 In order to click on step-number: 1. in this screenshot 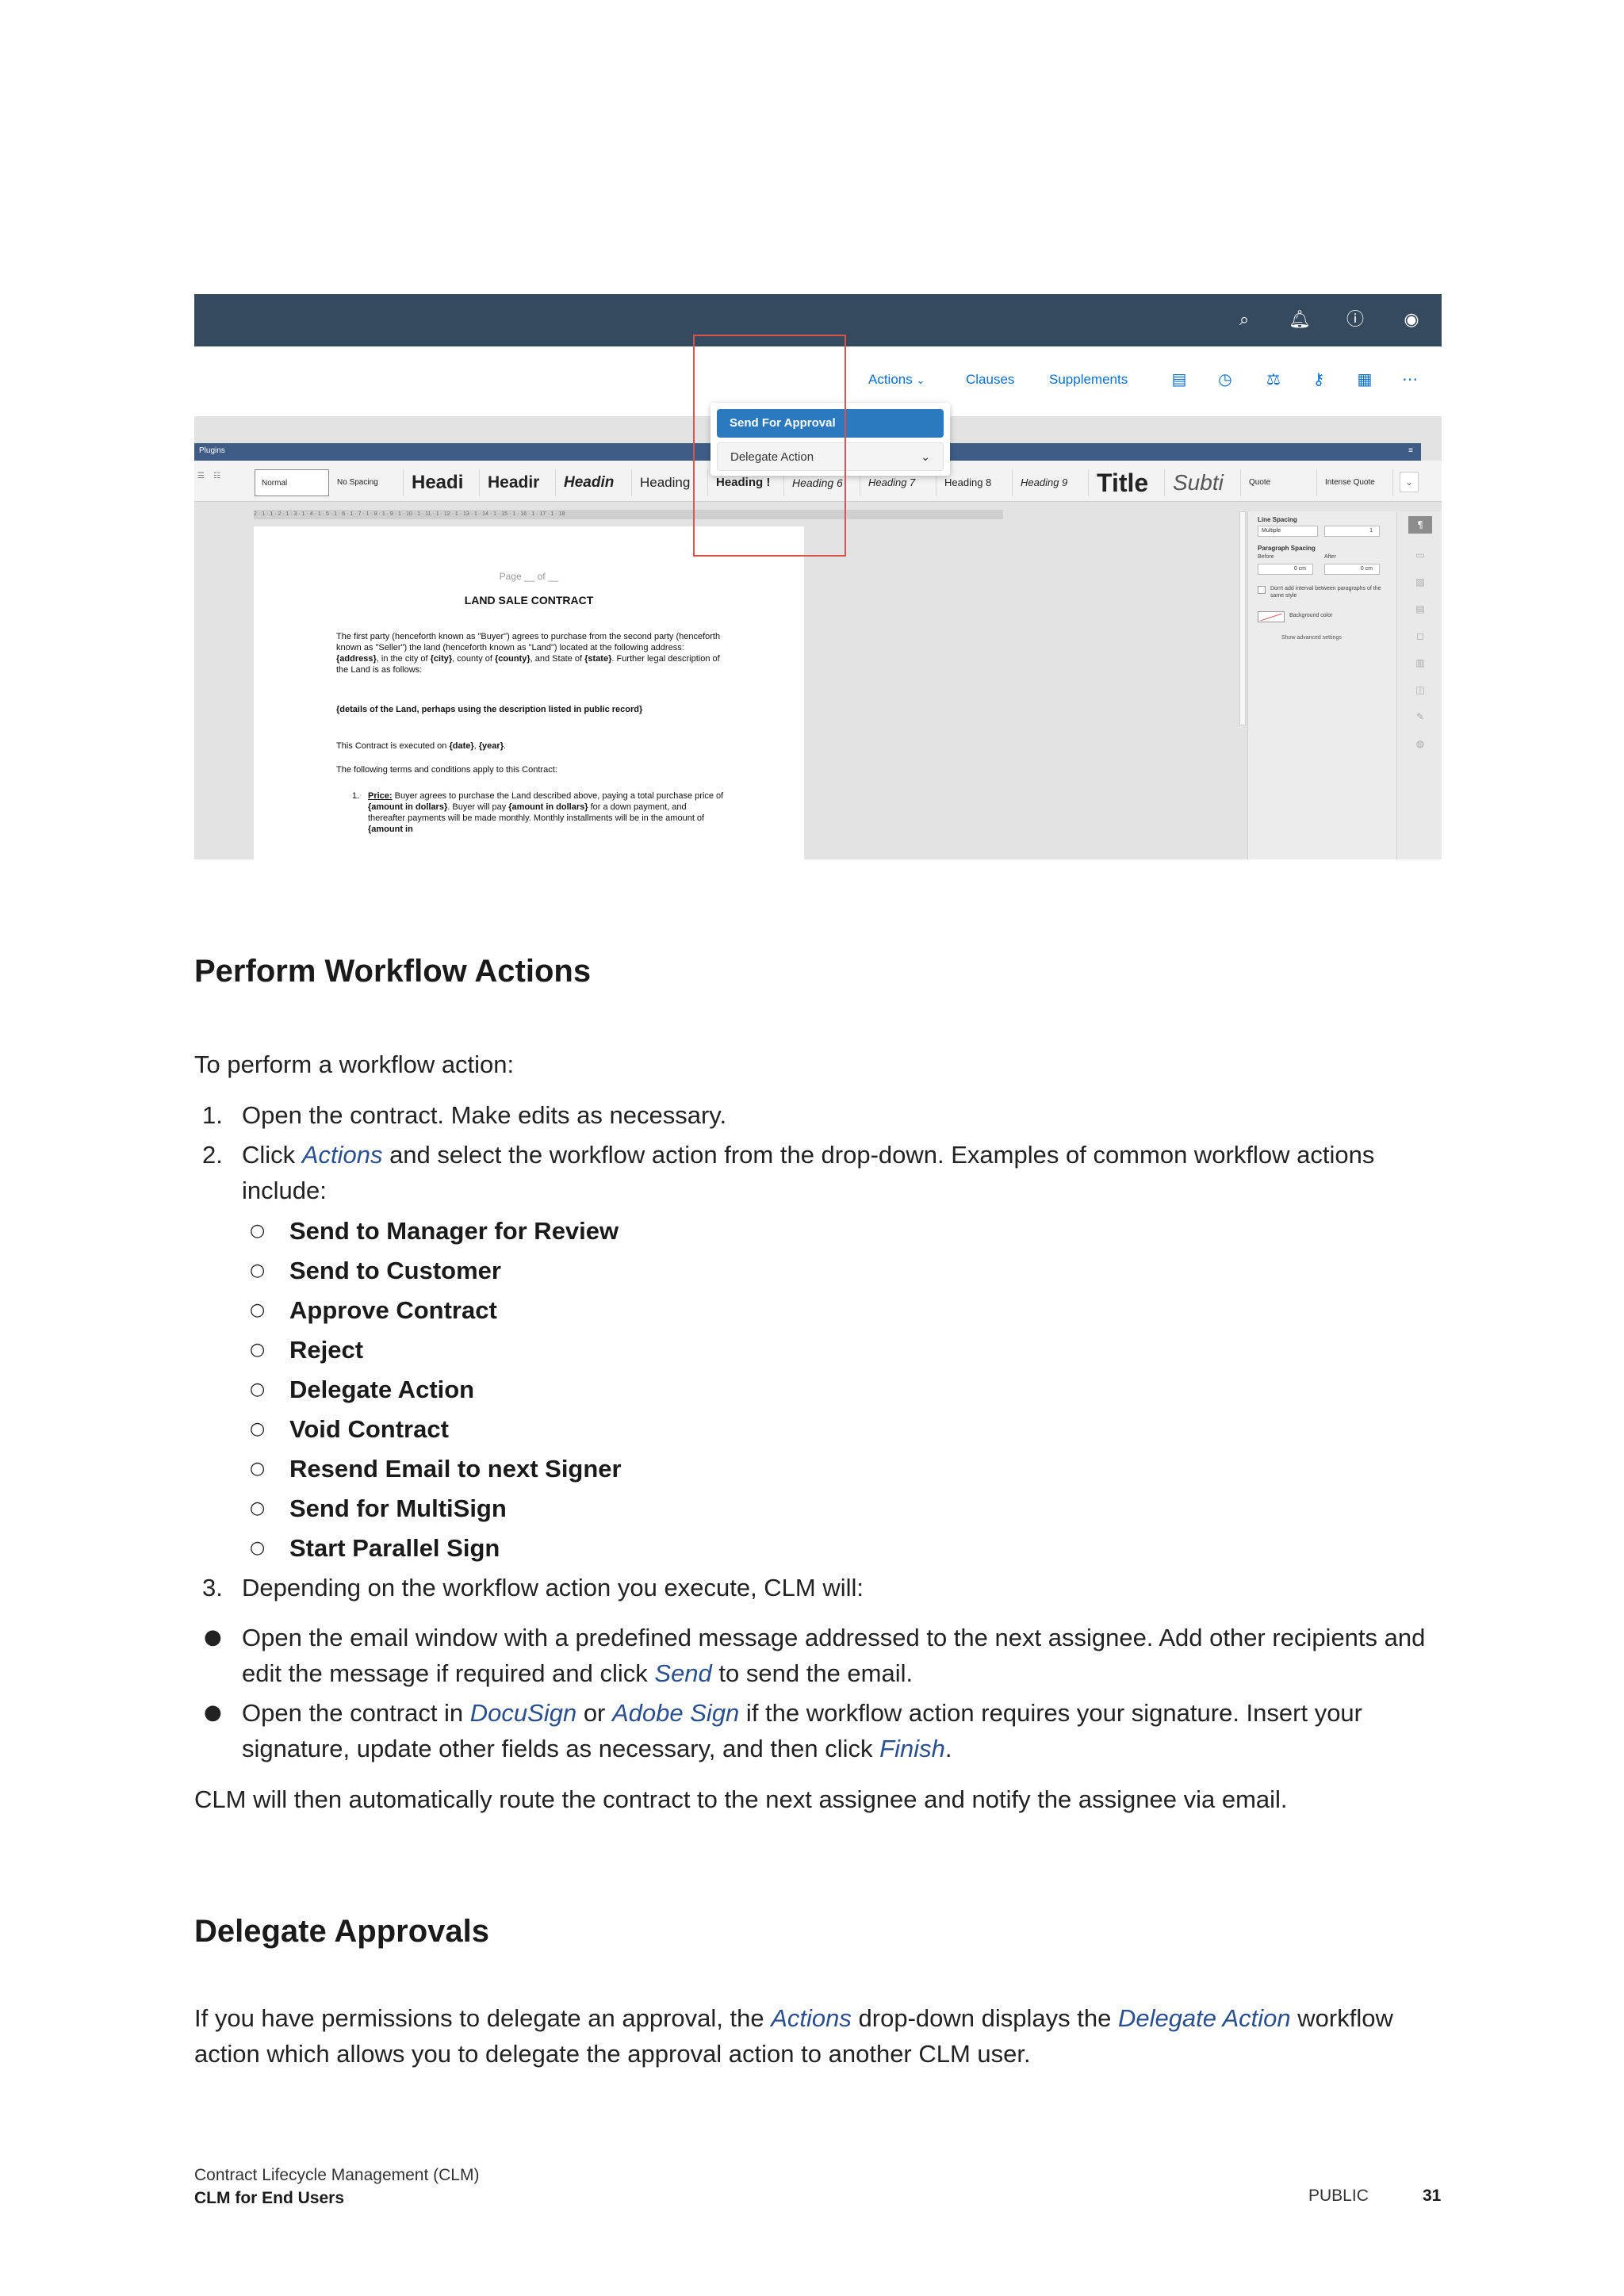, I will do `click(213, 1115)`.